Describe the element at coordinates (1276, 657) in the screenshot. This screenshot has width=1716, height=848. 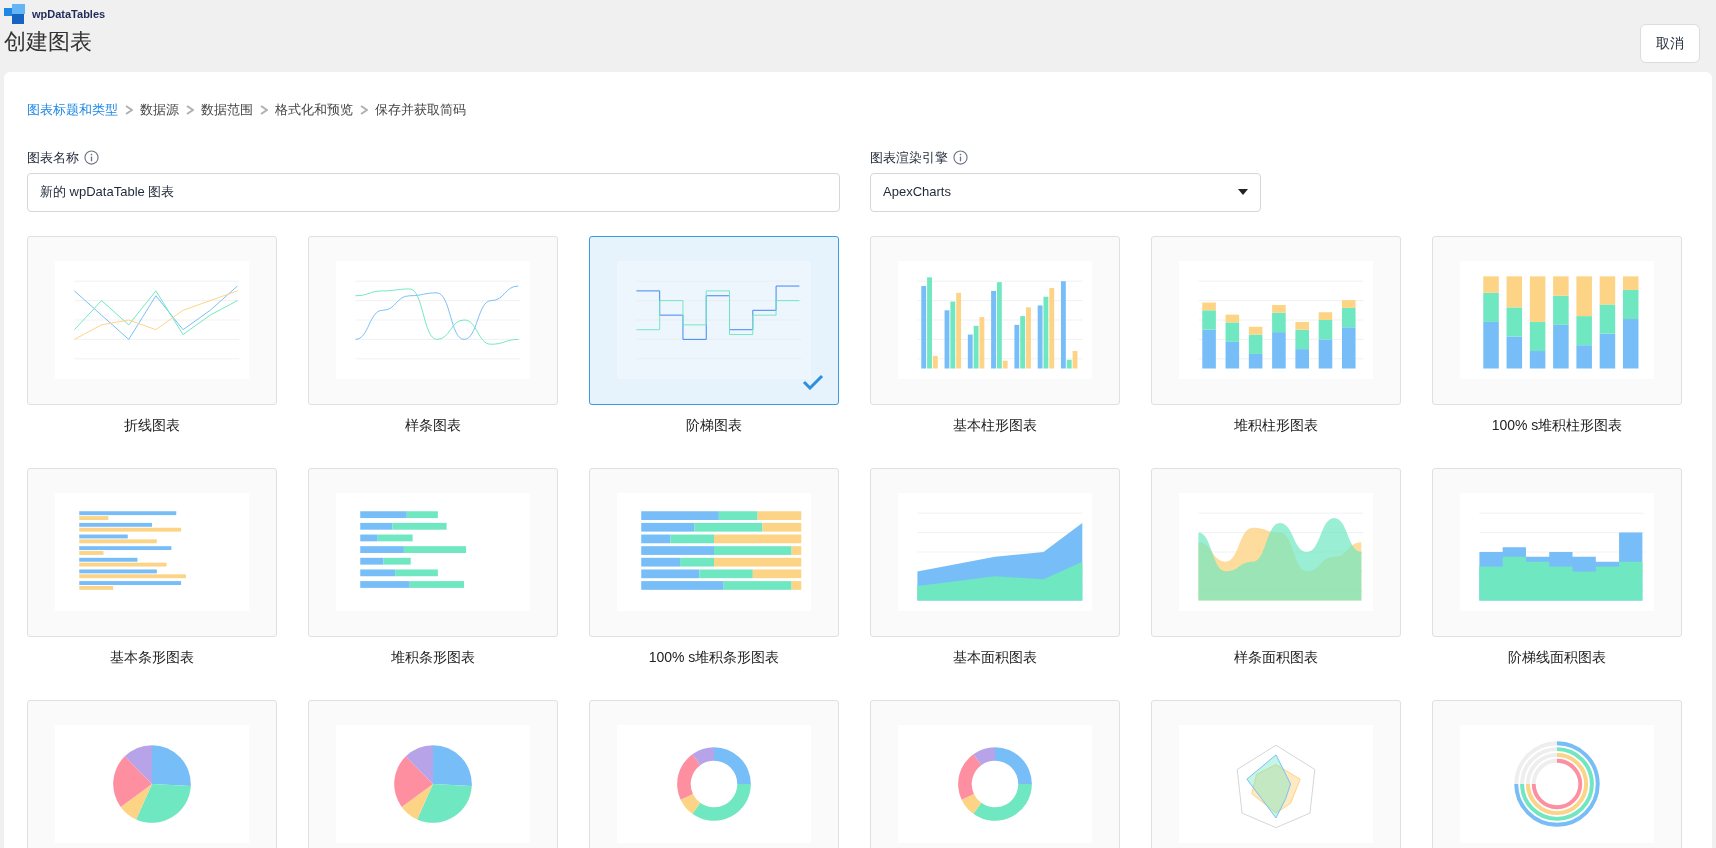
I see `chart-type-label: 样条面积图表` at that location.